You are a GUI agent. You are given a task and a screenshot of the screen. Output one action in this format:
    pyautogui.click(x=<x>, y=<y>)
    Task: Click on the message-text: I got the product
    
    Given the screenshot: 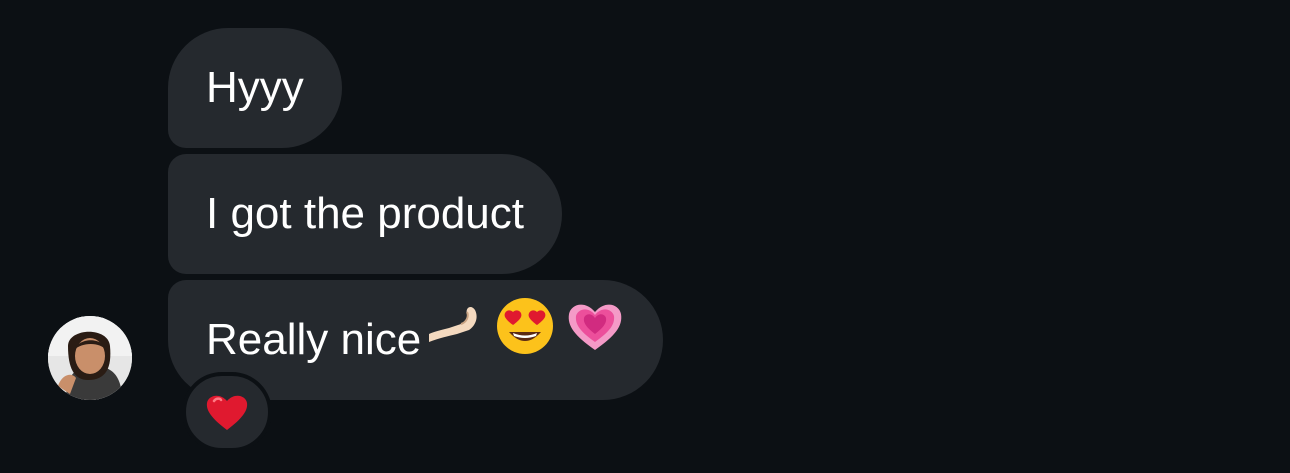 What is the action you would take?
    pyautogui.click(x=365, y=213)
    